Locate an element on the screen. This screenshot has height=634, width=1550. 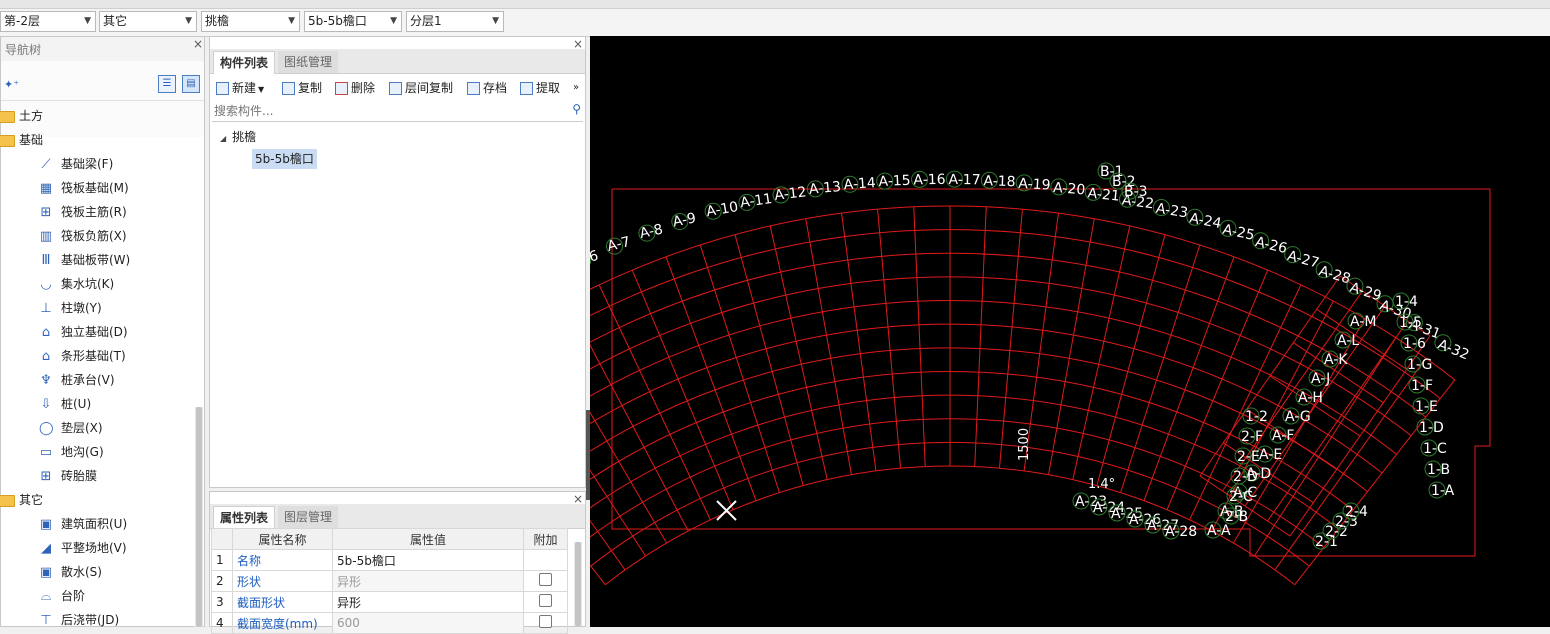
tree-root-item: ◢ 挑檐 is located at coordinates (238, 137).